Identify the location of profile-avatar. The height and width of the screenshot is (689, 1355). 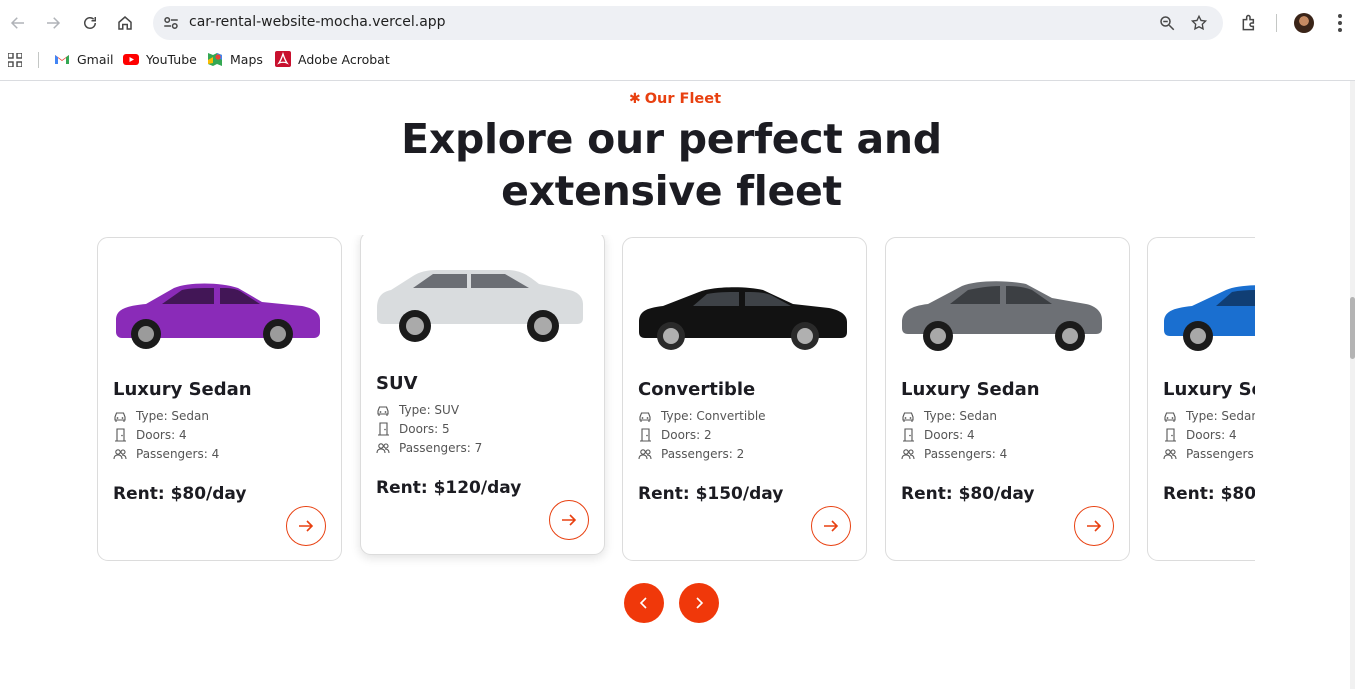
(1304, 23).